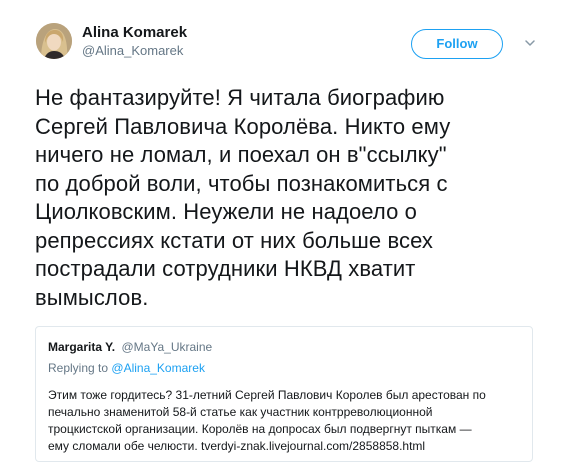 The height and width of the screenshot is (475, 567). I want to click on author-handle: @Alina_Komarek, so click(134, 51).